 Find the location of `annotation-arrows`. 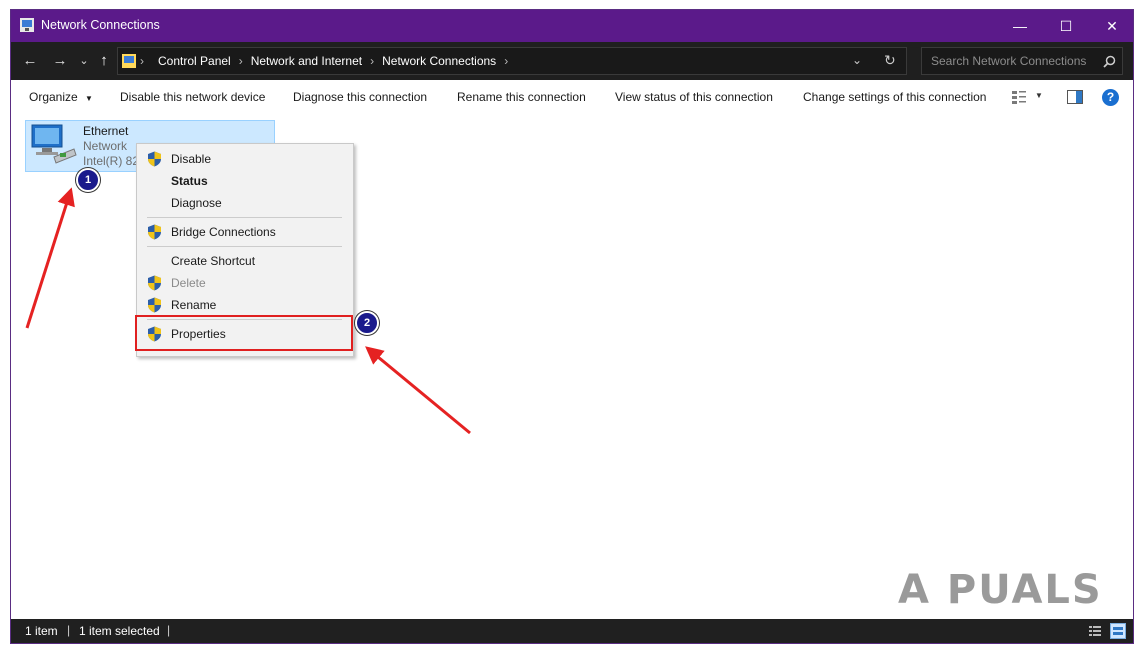

annotation-arrows is located at coordinates (248, 311).